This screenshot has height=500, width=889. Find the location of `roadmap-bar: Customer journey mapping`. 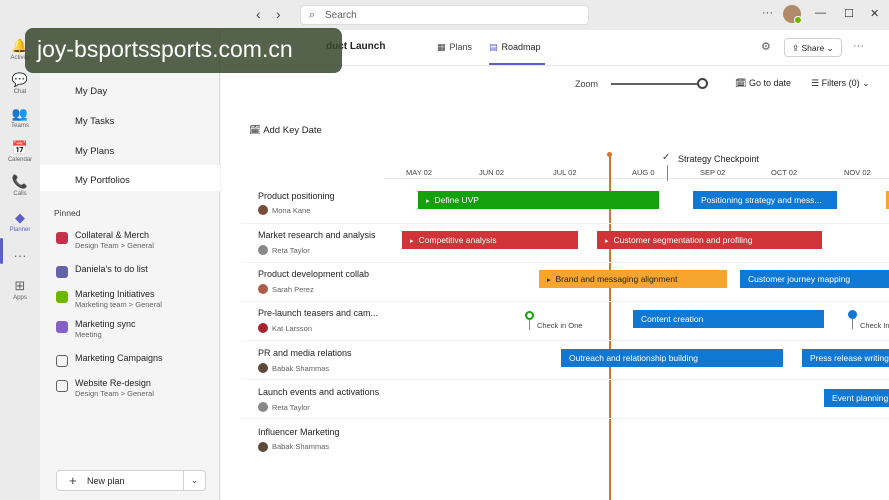

roadmap-bar: Customer journey mapping is located at coordinates (814, 279).